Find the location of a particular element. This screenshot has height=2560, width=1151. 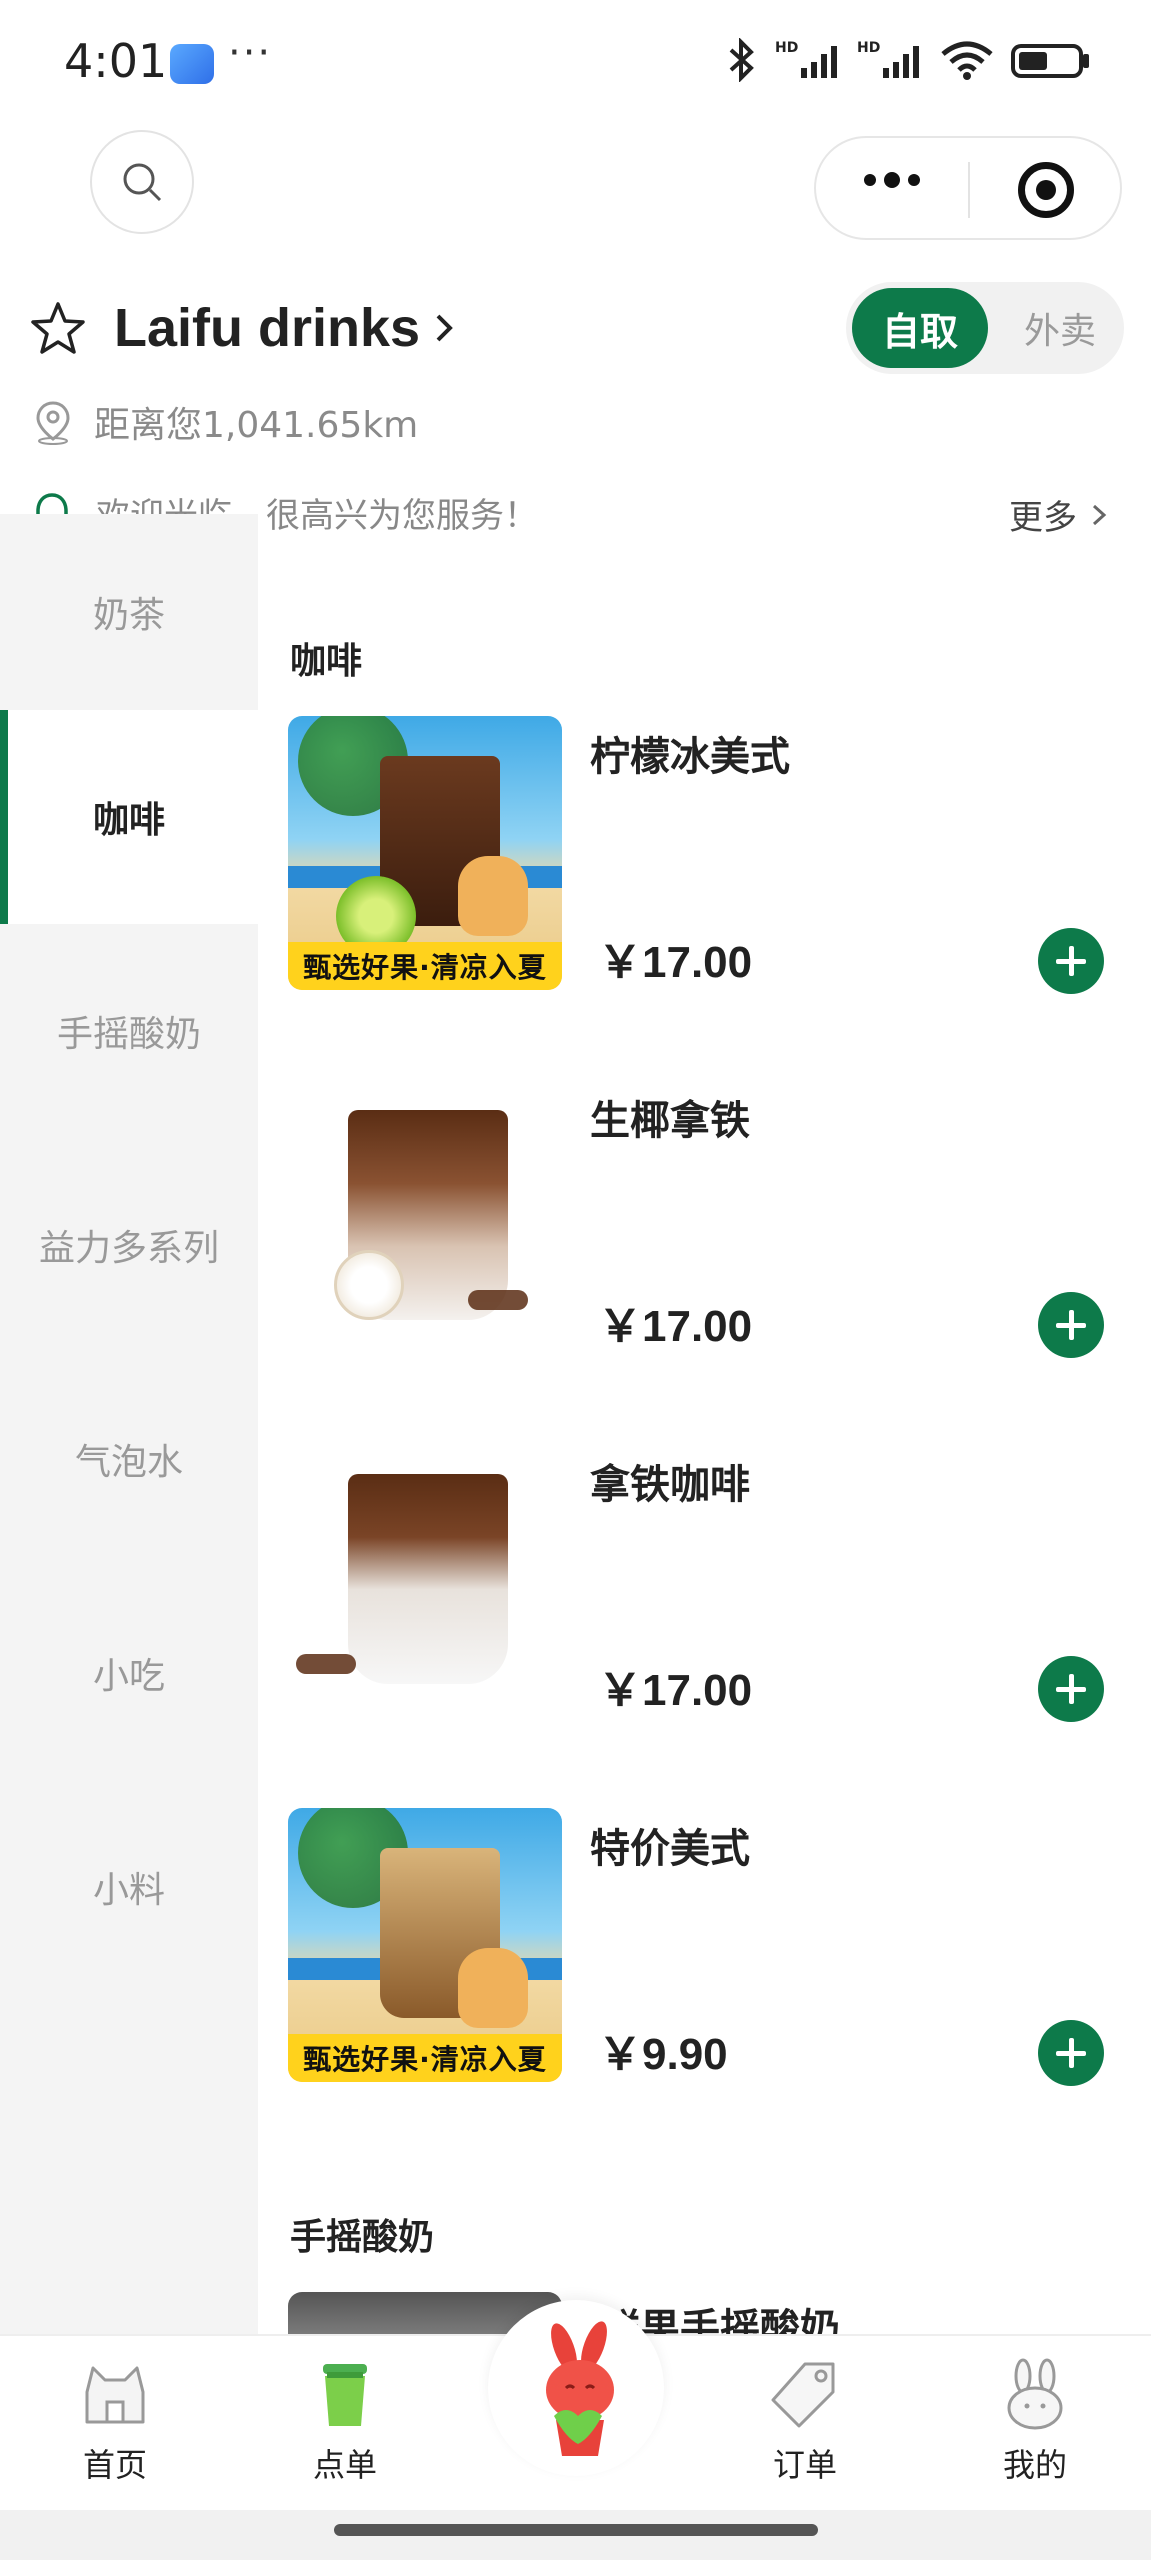

cup-icon is located at coordinates (345, 2394).